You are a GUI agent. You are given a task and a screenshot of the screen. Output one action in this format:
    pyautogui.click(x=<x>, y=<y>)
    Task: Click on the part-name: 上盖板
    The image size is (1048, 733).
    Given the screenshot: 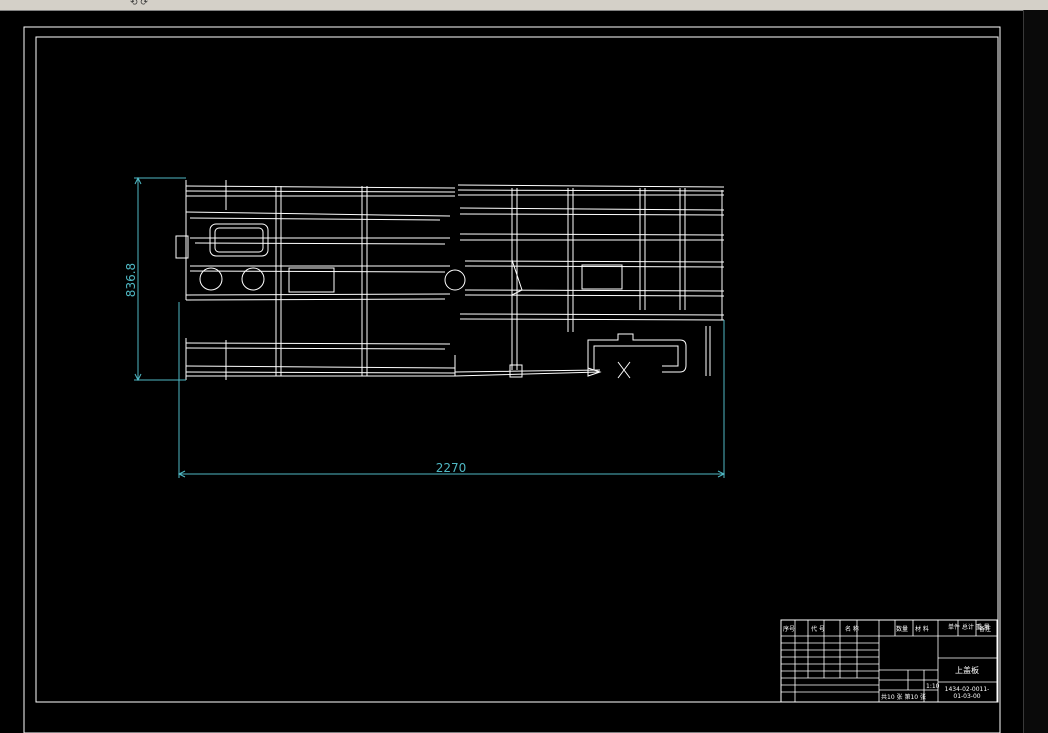 What is the action you would take?
    pyautogui.click(x=967, y=670)
    